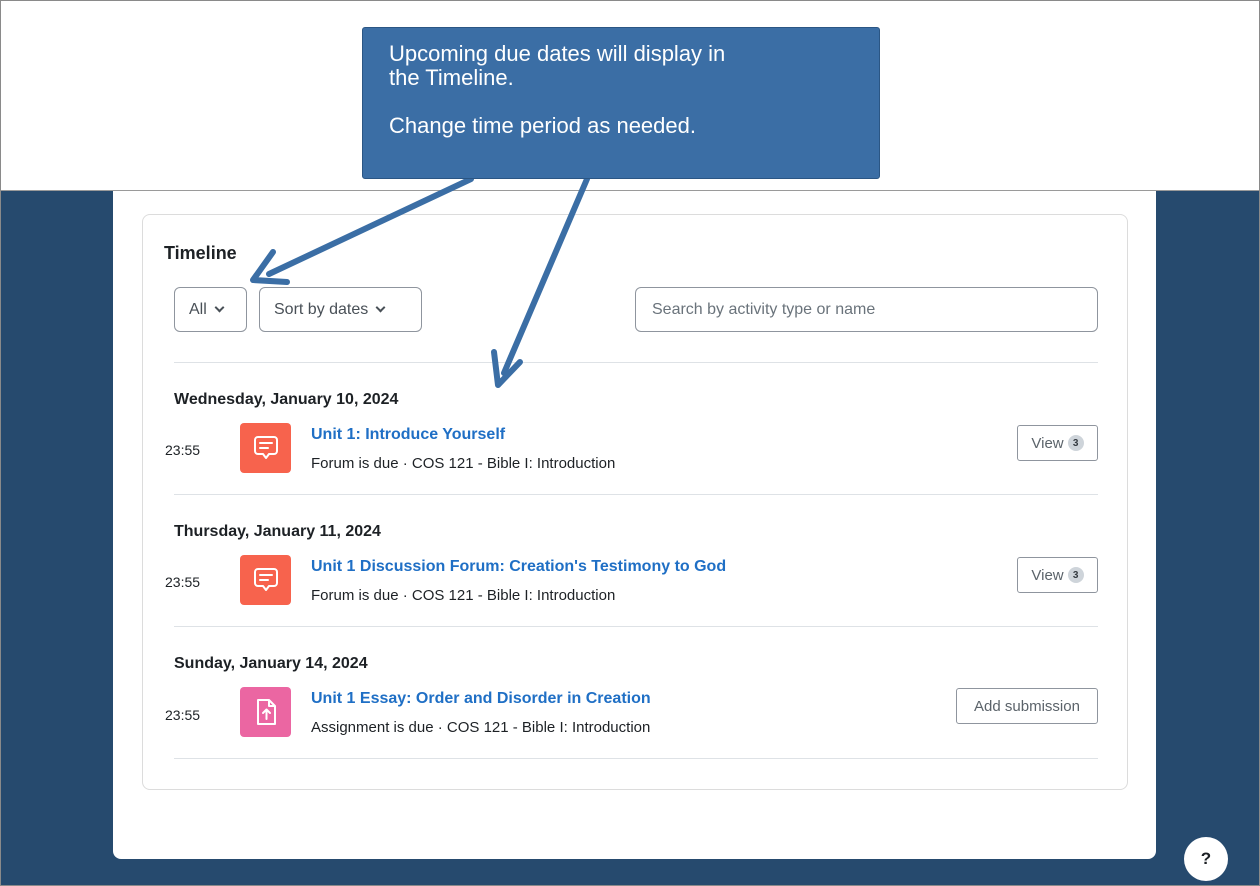 This screenshot has height=886, width=1260. I want to click on assignment-upload-icon, so click(265, 712).